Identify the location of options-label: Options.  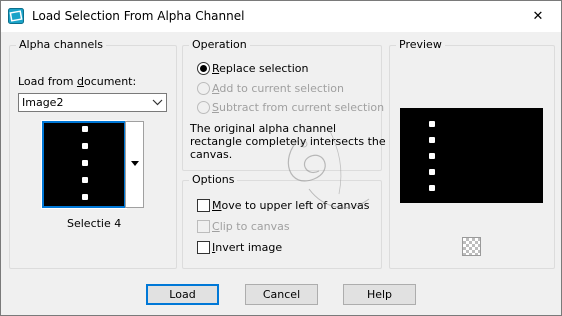
(213, 179).